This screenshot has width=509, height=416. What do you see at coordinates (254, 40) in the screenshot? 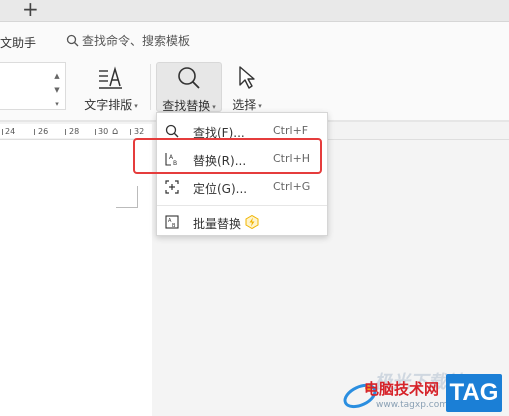
I see `command-row: 文助手 查找命令、搜索模板` at bounding box center [254, 40].